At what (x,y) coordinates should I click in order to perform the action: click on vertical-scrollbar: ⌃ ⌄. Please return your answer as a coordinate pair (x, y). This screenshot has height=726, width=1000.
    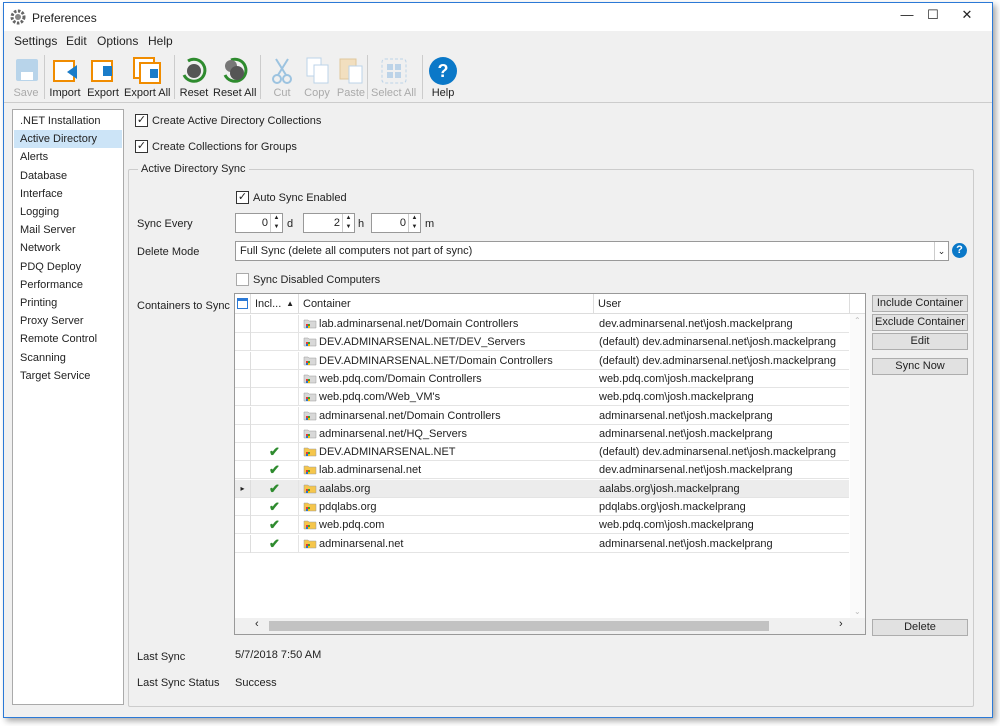
    Looking at the image, I should click on (857, 466).